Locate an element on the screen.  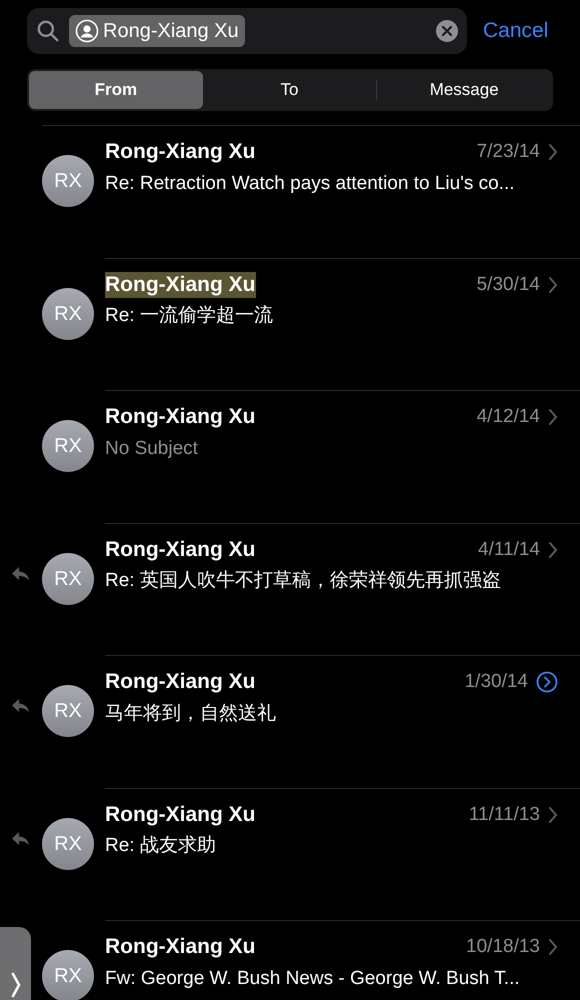
message-date: 5/30/14 is located at coordinates (508, 284).